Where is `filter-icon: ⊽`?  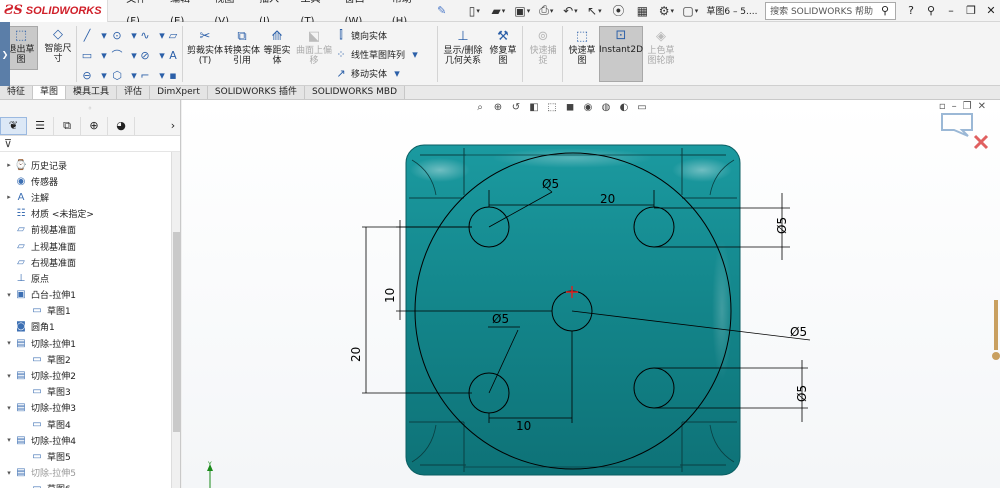
filter-icon: ⊽ is located at coordinates (8, 143).